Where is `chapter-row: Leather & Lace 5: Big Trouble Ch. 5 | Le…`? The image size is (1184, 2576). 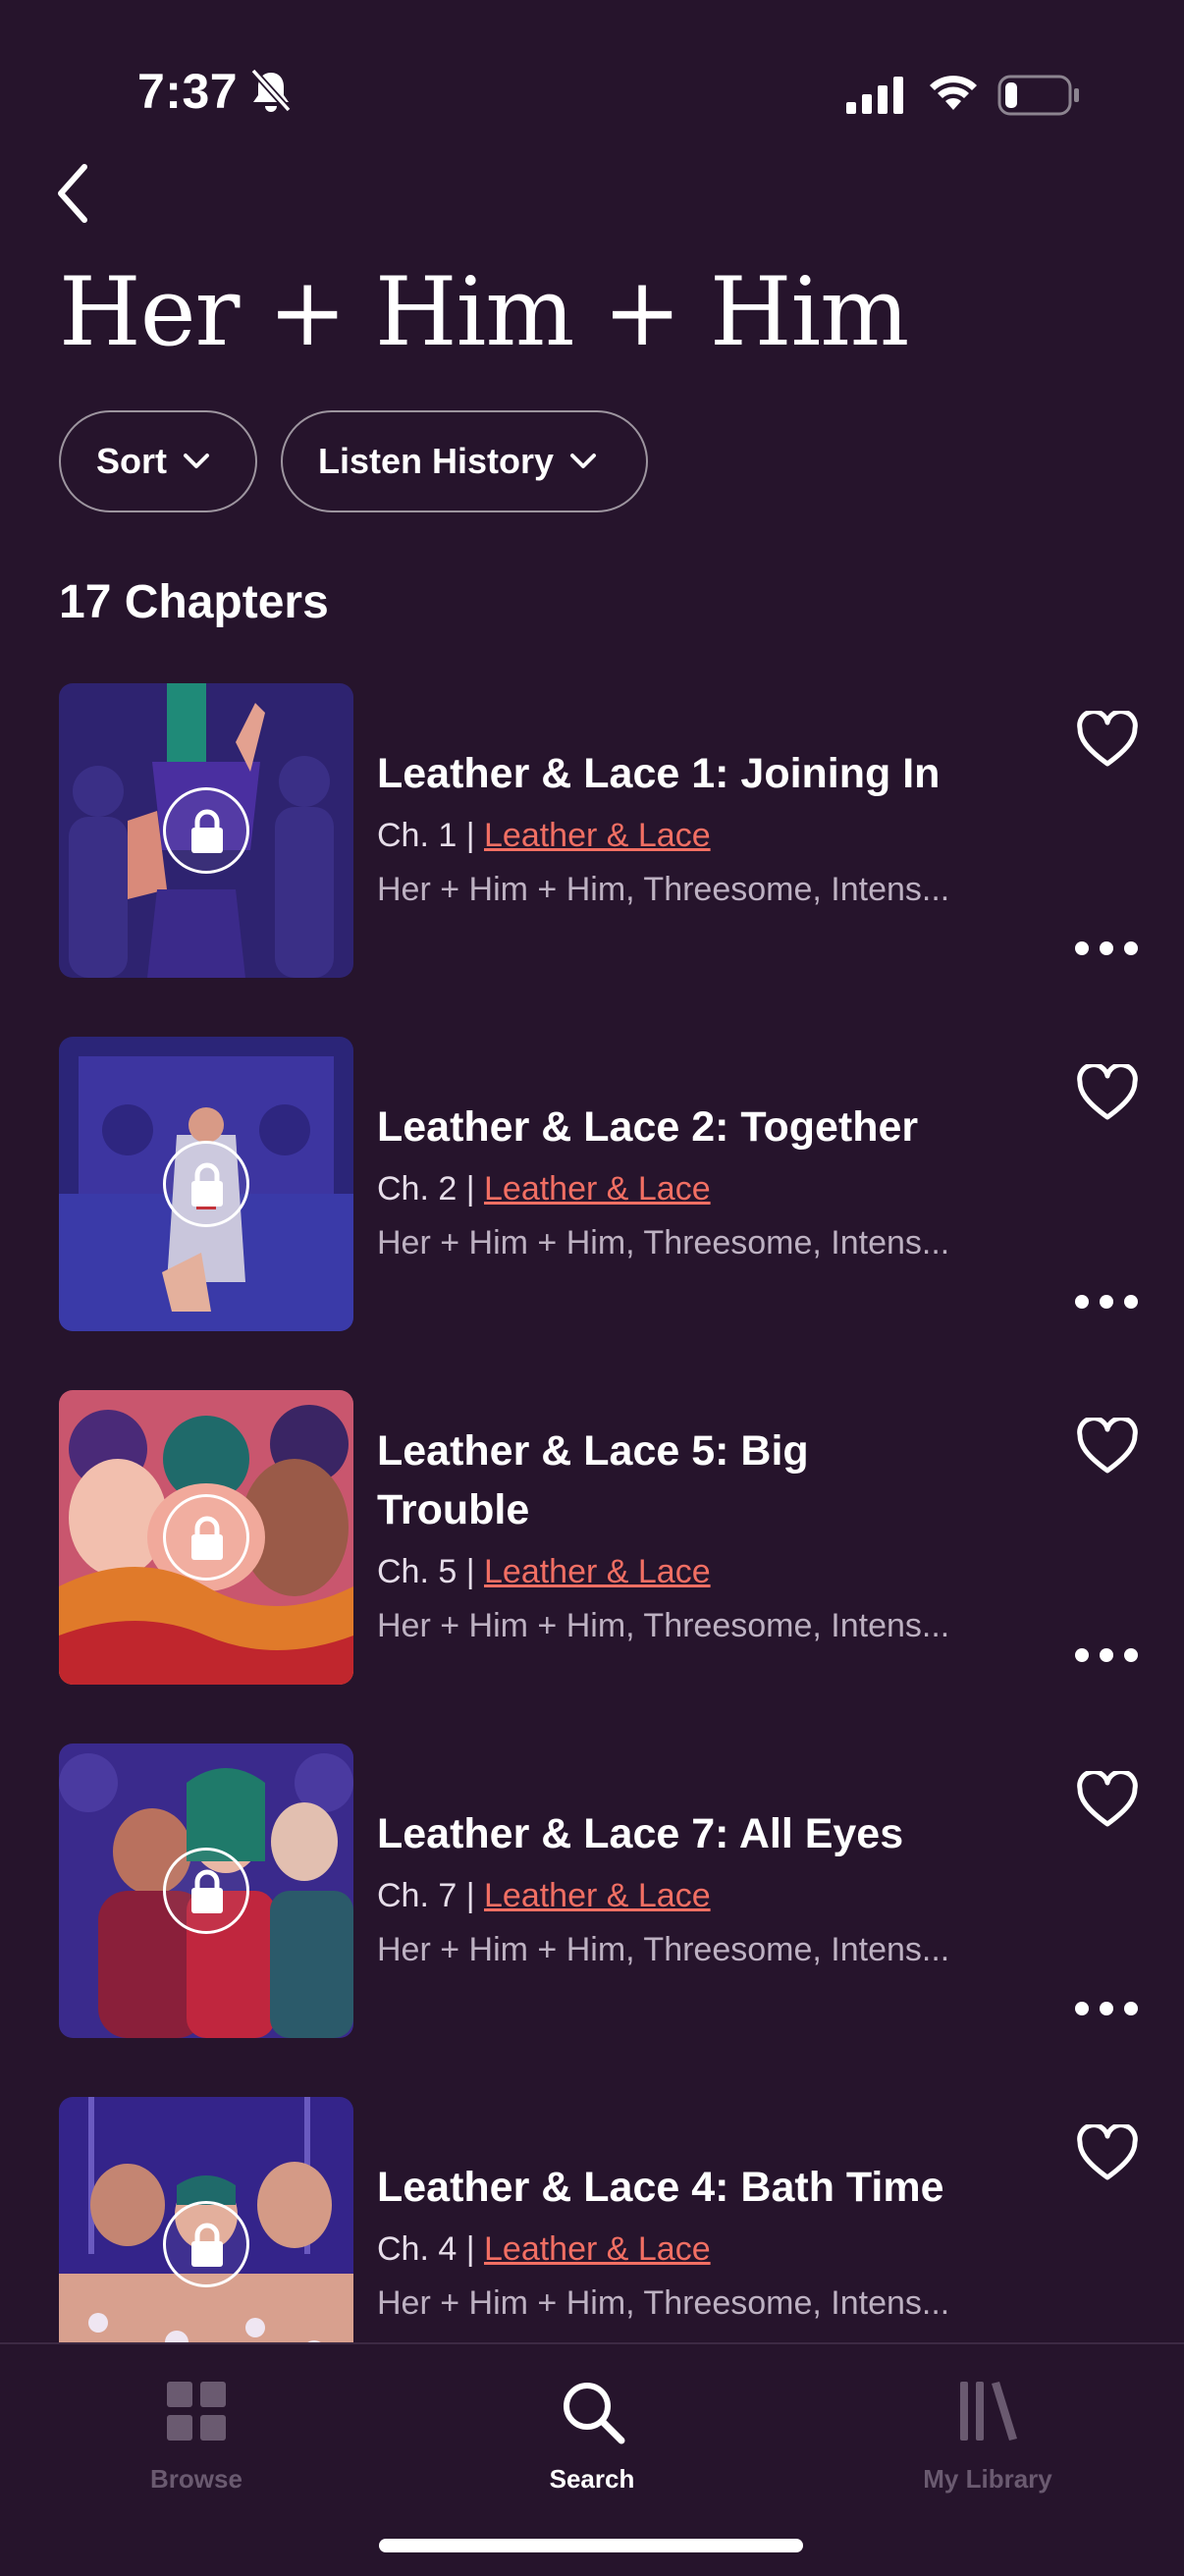
chapter-row: Leather & Lace 5: Big Trouble Ch. 5 | Le… is located at coordinates (592, 1537).